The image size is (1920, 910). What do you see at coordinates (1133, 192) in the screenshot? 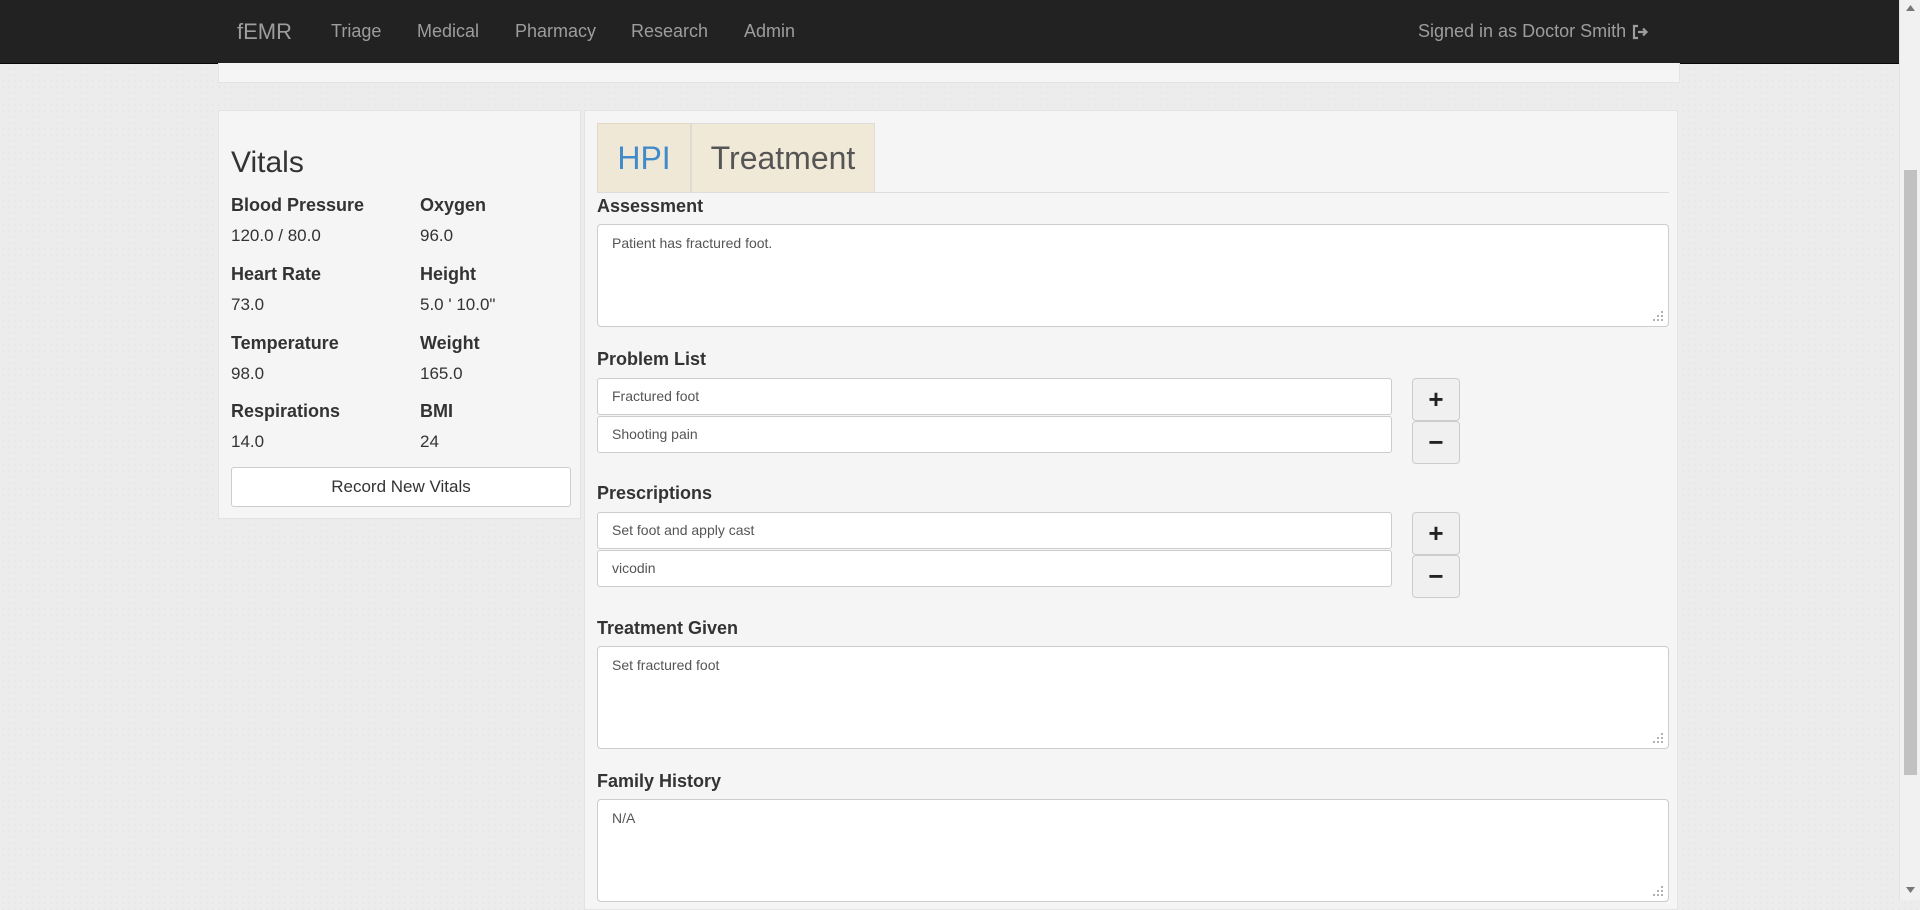
I see `tabs-divider` at bounding box center [1133, 192].